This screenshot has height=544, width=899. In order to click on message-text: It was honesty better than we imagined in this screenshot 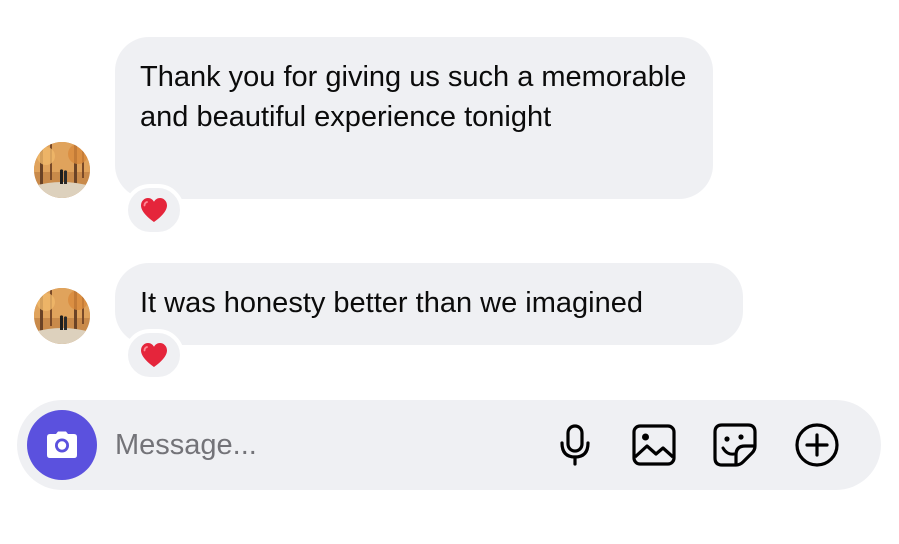, I will do `click(391, 303)`.